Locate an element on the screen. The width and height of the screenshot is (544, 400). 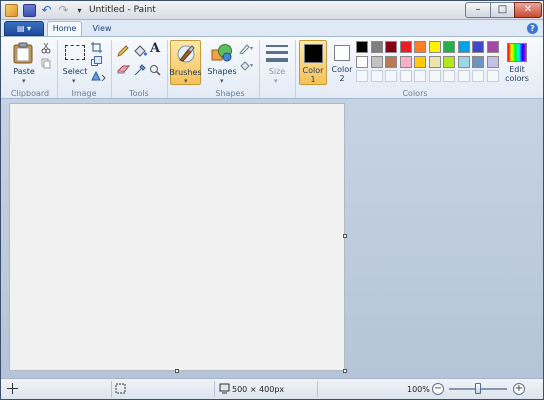
color2-number: 2 is located at coordinates (342, 78).